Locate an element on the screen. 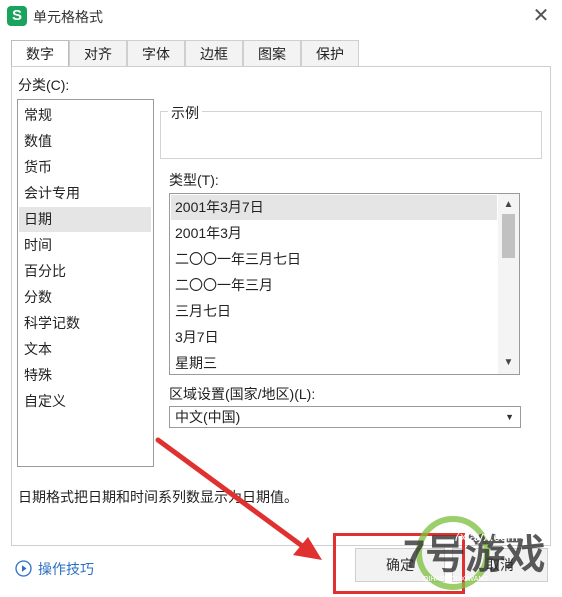 The height and width of the screenshot is (597, 562). category-item-date: 日期 is located at coordinates (85, 219).